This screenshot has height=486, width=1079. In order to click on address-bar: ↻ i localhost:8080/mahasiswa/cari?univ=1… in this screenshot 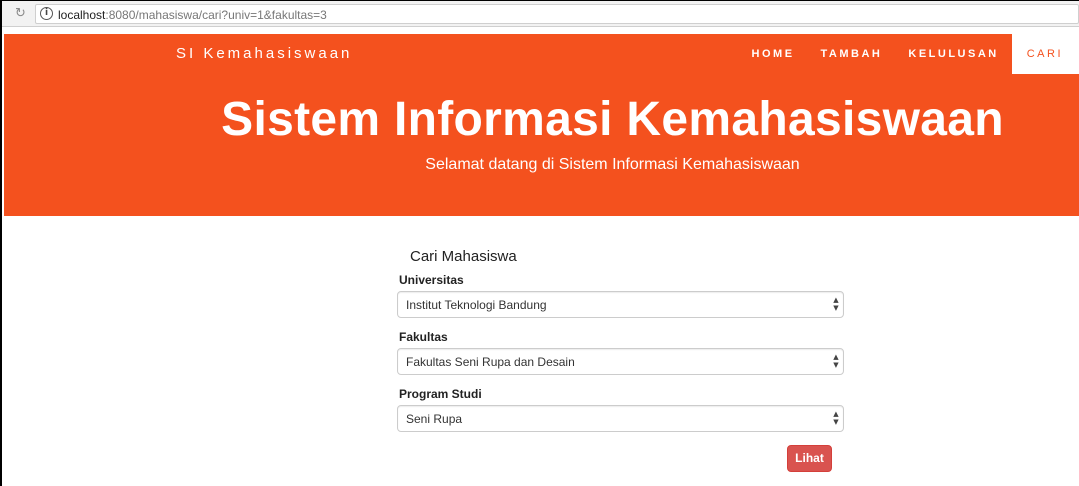, I will do `click(540, 14)`.